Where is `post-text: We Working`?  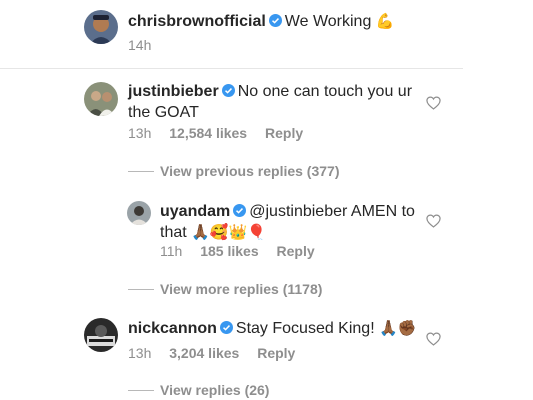
post-text: We Working is located at coordinates (328, 21).